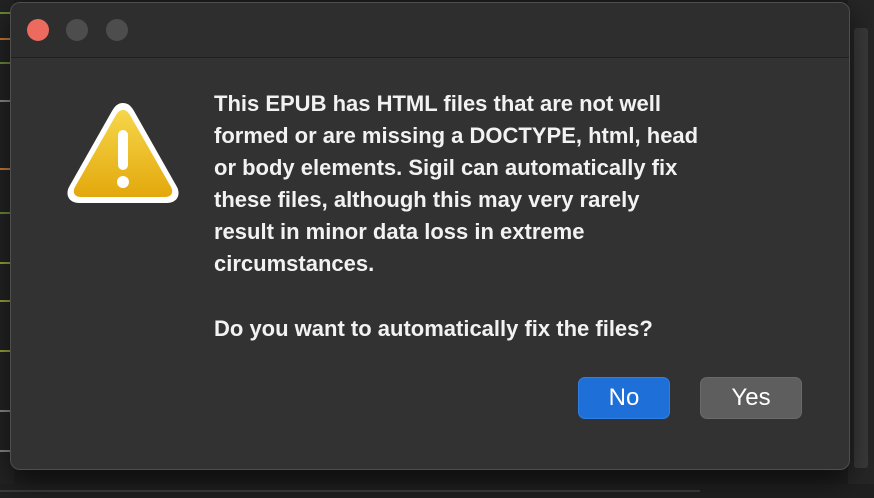  Describe the element at coordinates (350, 491) in the screenshot. I see `background-text-line` at that location.